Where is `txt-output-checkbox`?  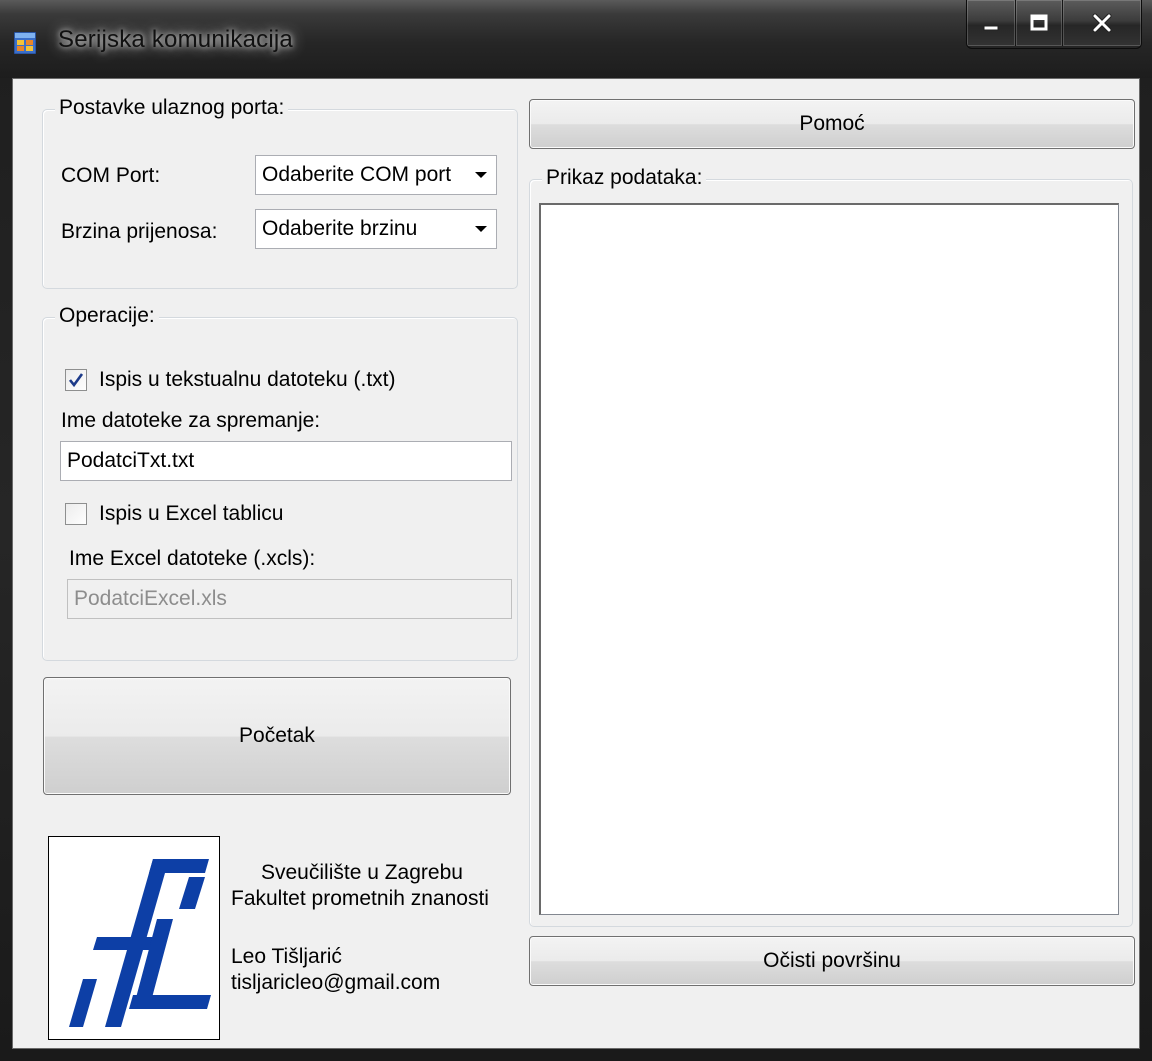 txt-output-checkbox is located at coordinates (76, 380).